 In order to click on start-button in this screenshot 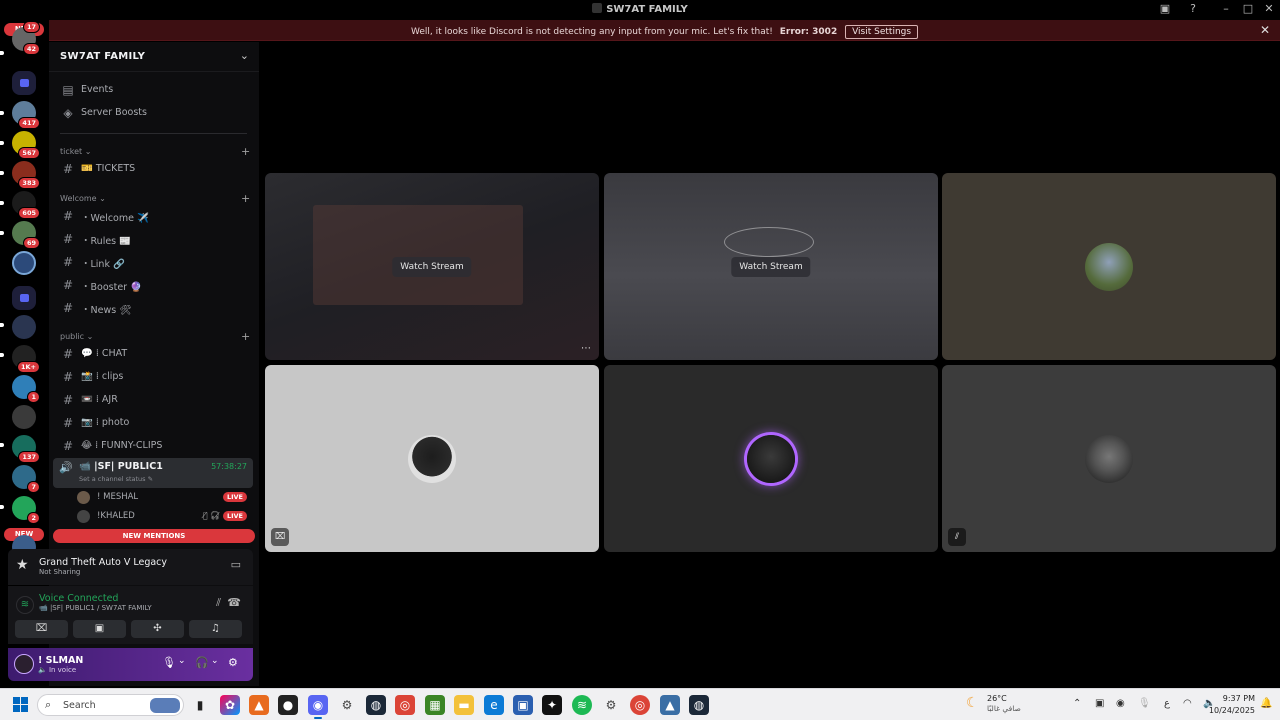, I will do `click(21, 705)`.